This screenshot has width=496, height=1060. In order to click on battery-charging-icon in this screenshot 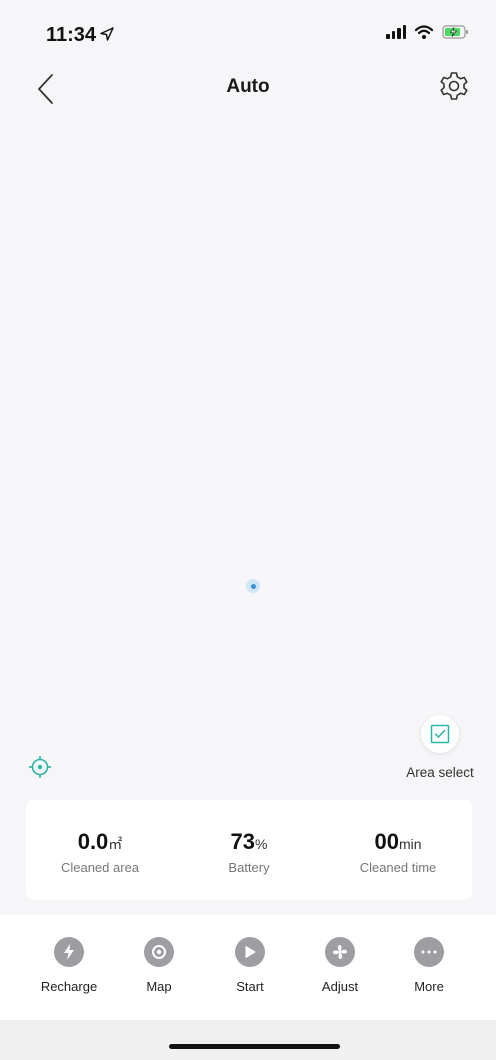, I will do `click(455, 32)`.